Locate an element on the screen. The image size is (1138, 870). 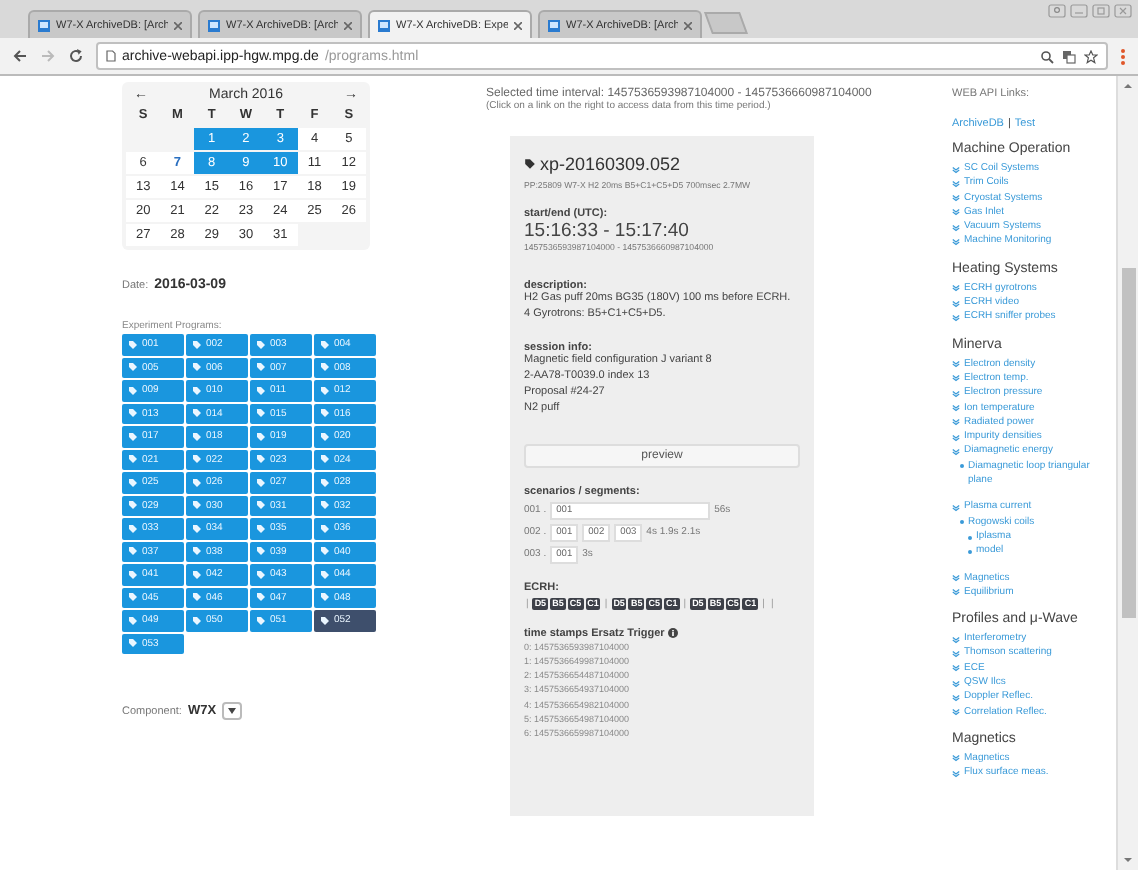
back-icon is located at coordinates (20, 56).